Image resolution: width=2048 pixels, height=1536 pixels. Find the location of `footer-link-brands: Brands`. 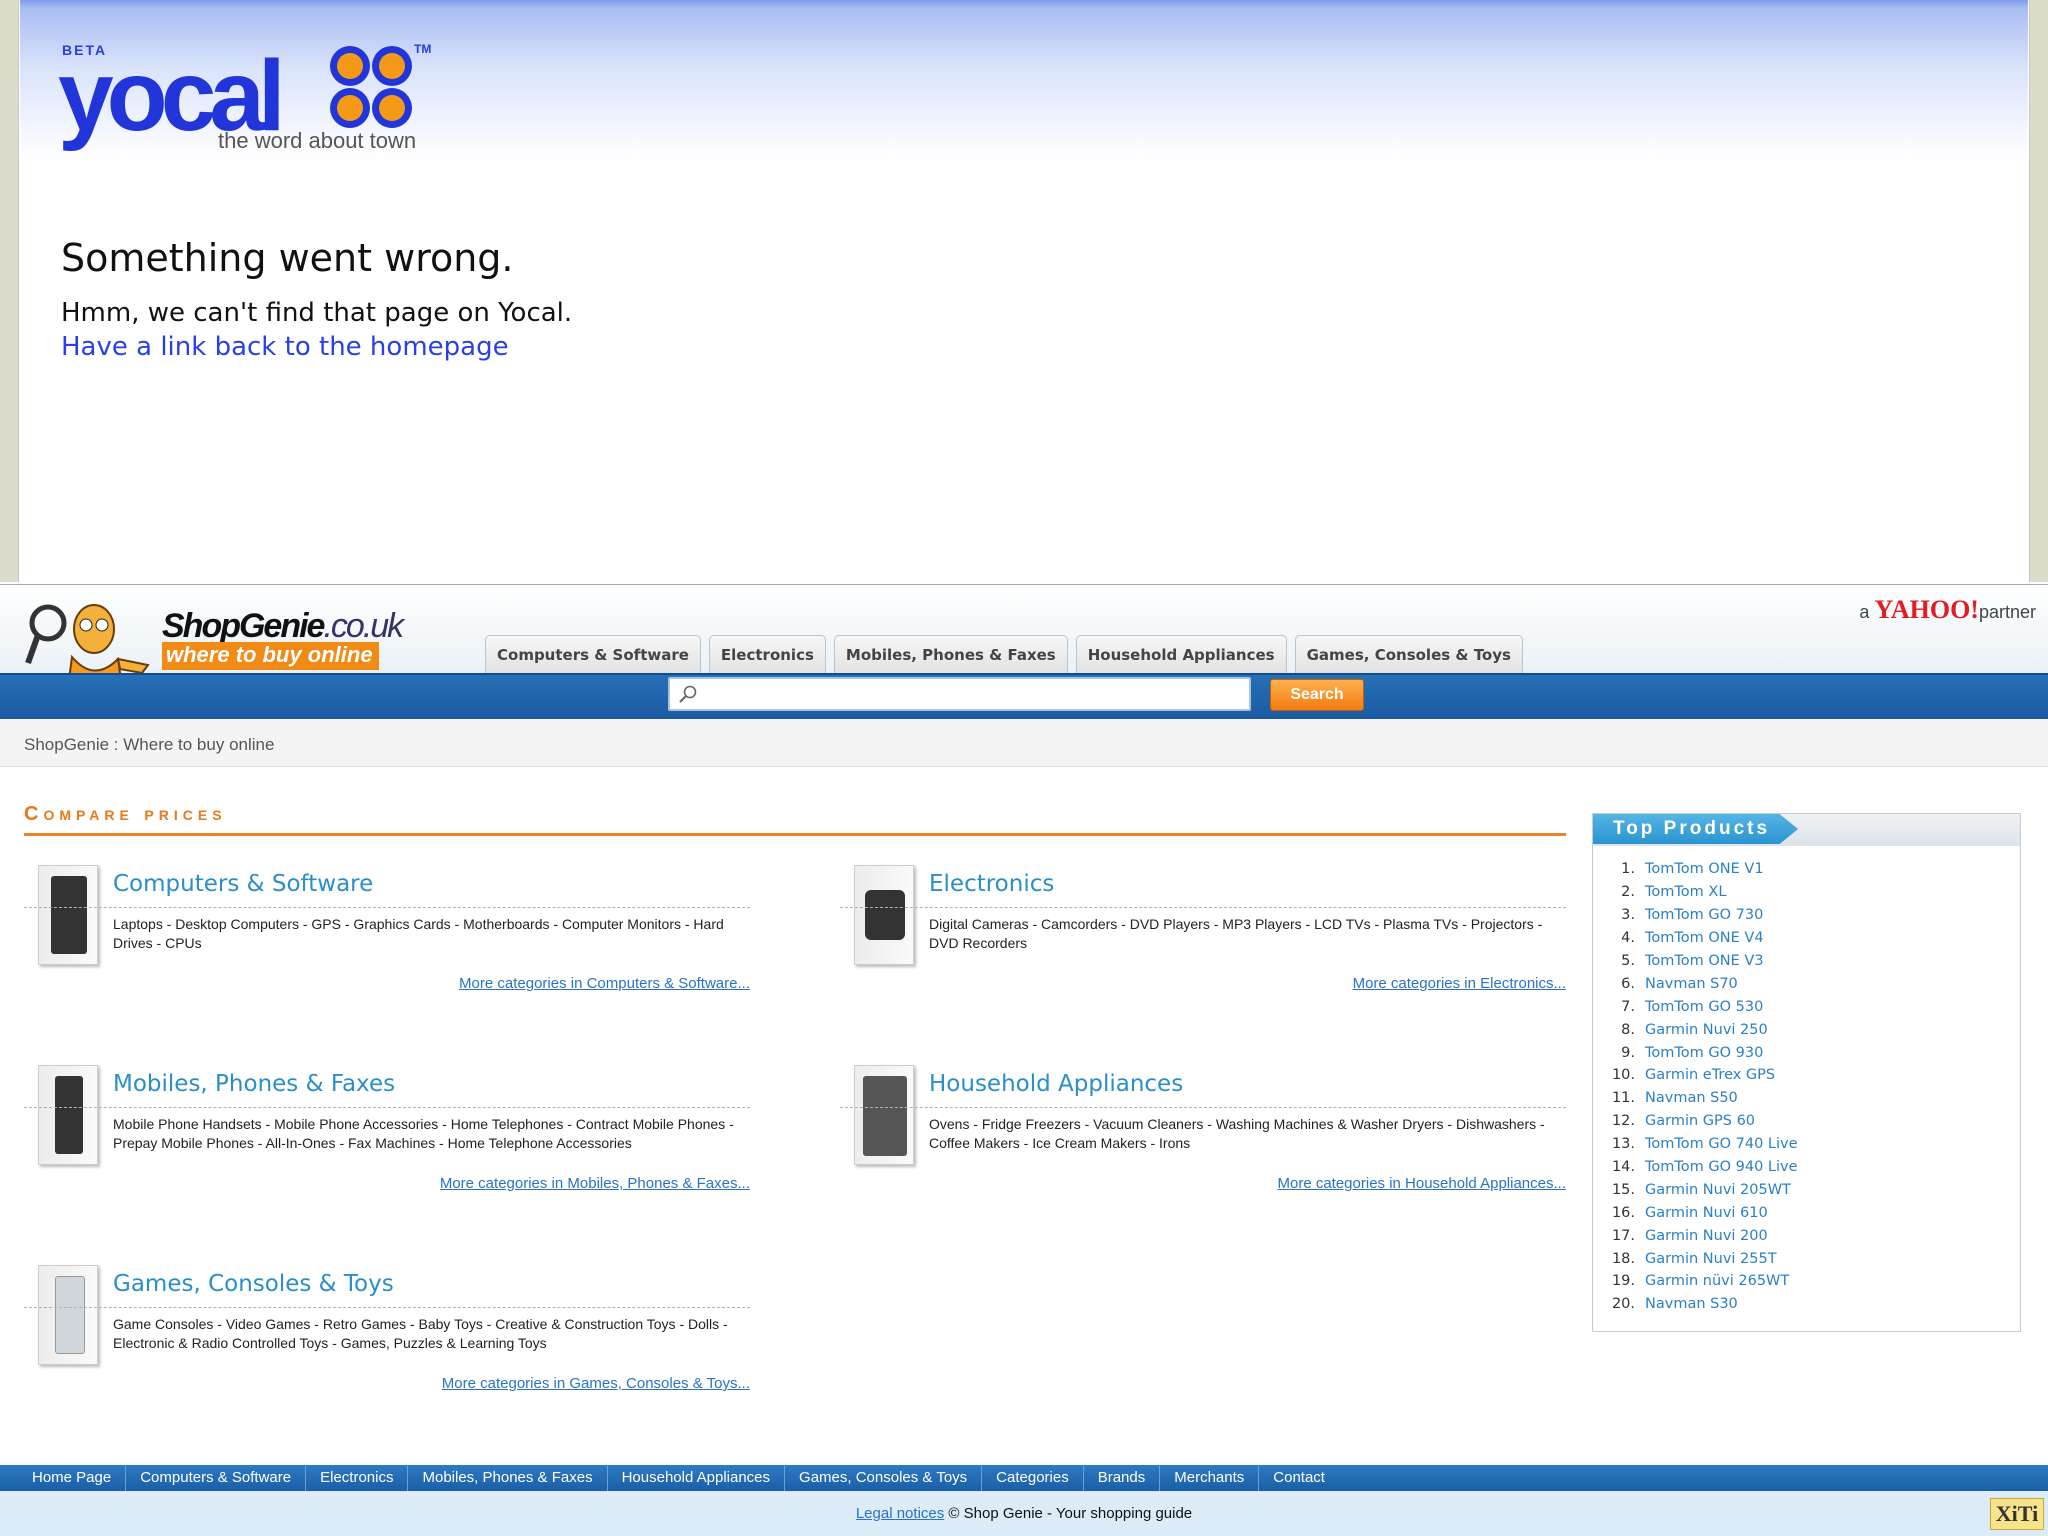

footer-link-brands: Brands is located at coordinates (1122, 1478).